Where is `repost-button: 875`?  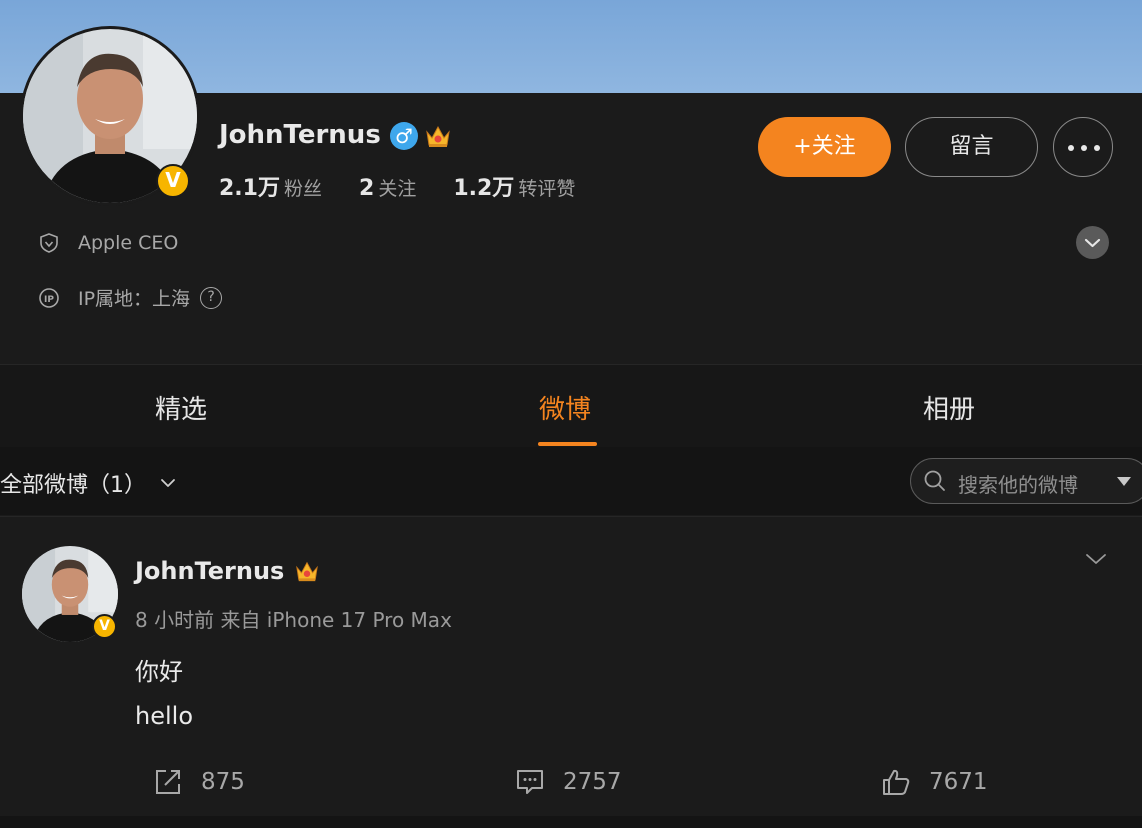 repost-button: 875 is located at coordinates (199, 782).